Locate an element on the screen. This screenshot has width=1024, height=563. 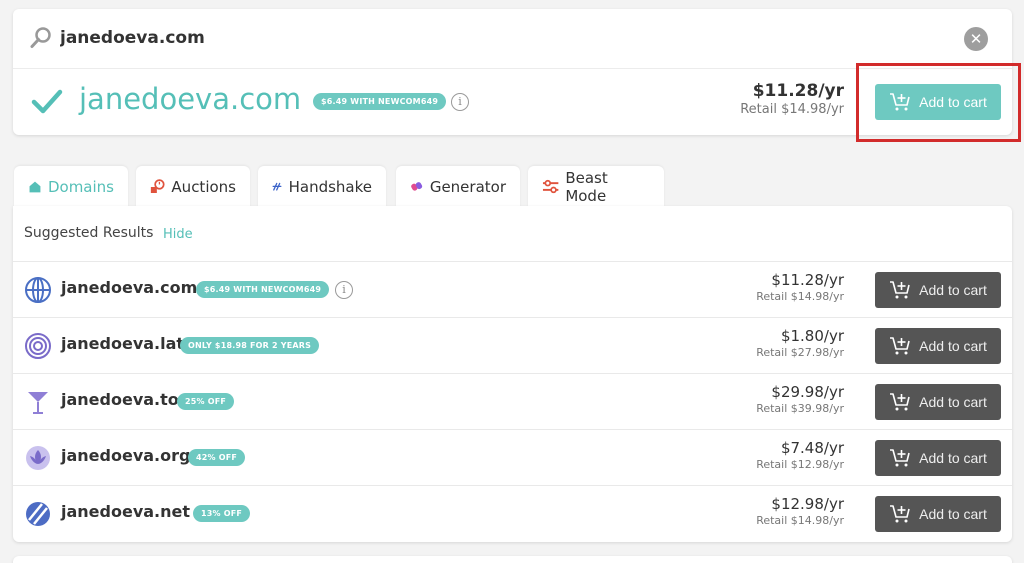
price: $29.98/yr Retail $39.98/yr is located at coordinates (800, 399).